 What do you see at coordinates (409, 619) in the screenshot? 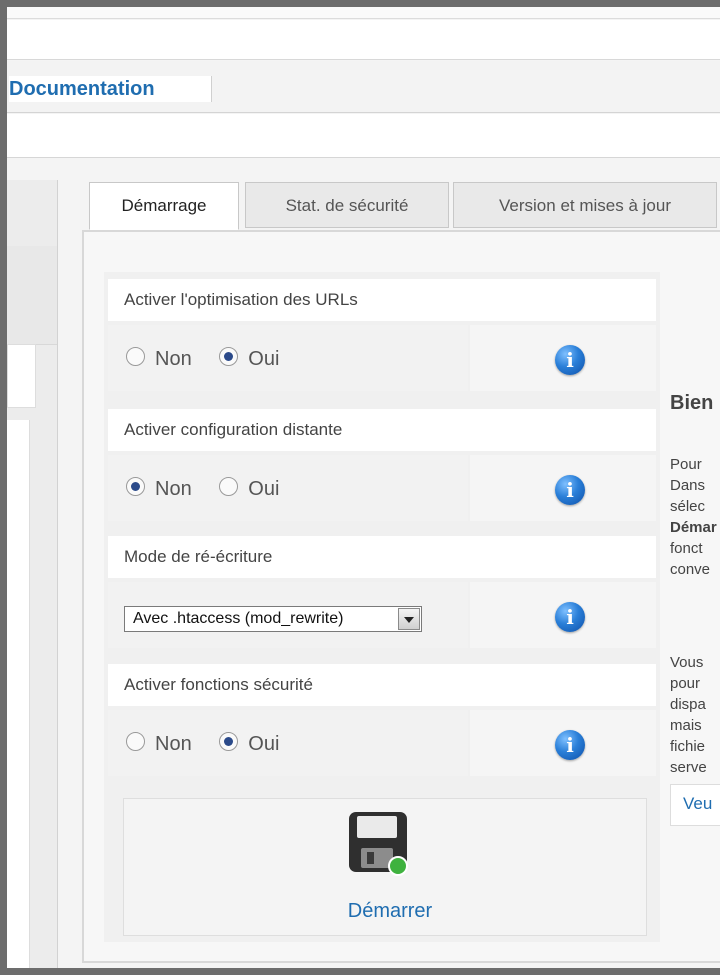
I see `chevron-down-icon` at bounding box center [409, 619].